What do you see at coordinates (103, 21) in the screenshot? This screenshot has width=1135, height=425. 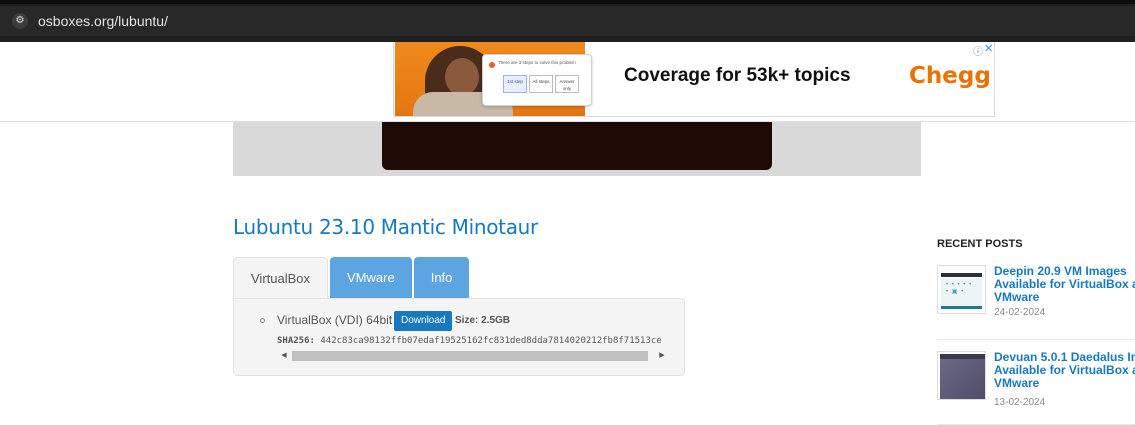 I see `url-text: osboxes.org/lubuntu/` at bounding box center [103, 21].